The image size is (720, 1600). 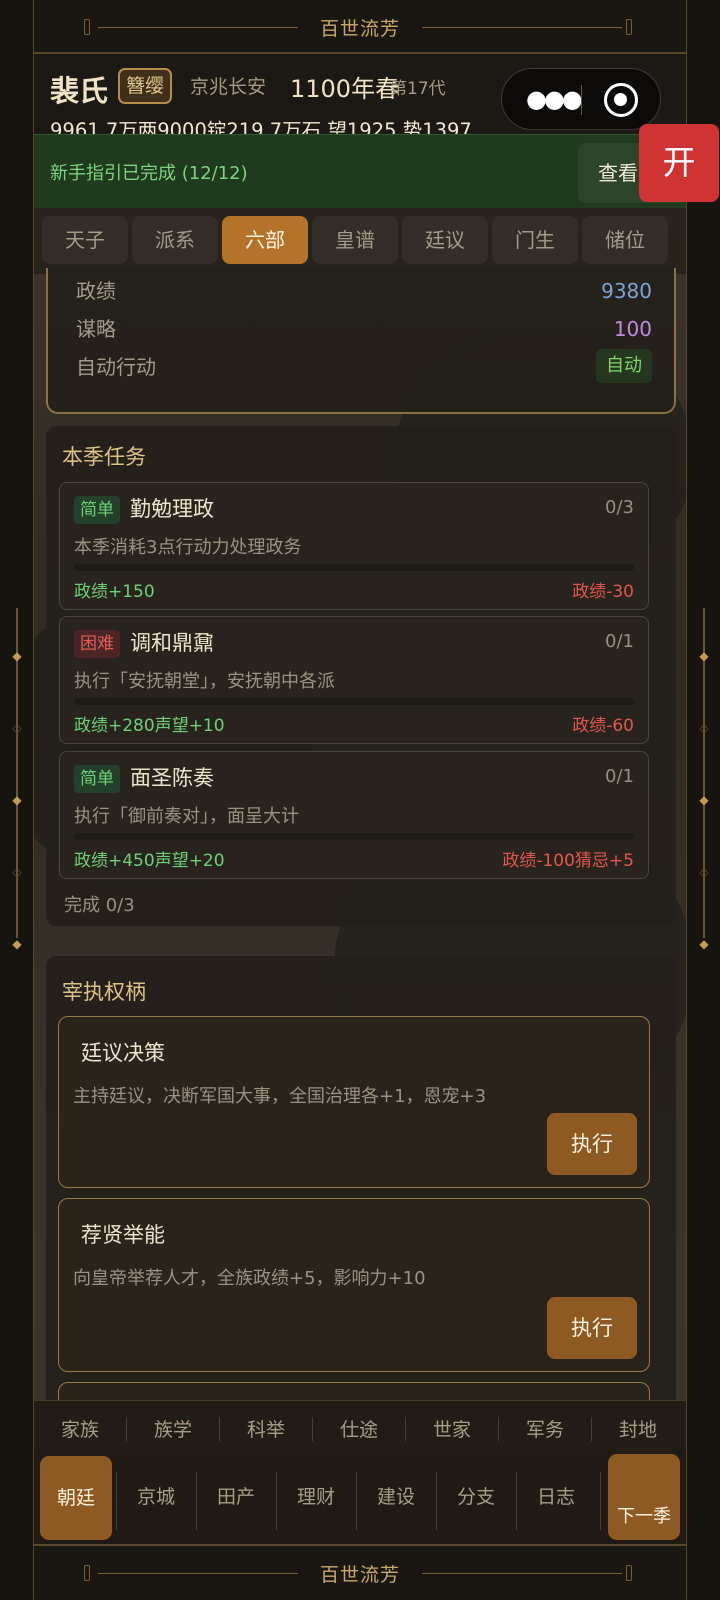 I want to click on power-name: 廷议决策, so click(x=123, y=1053).